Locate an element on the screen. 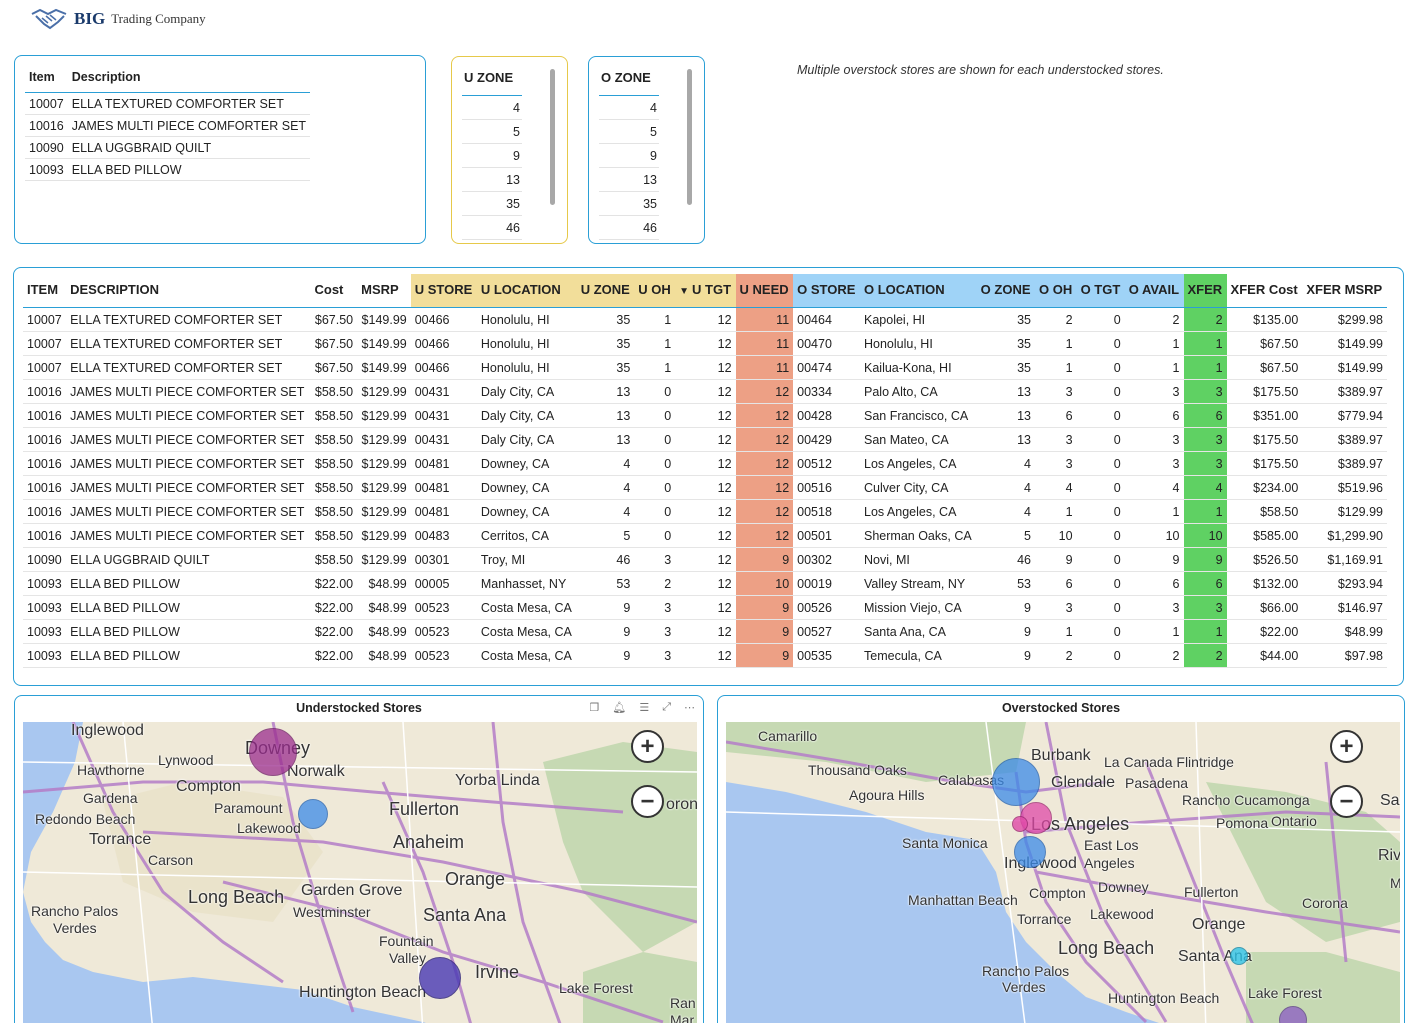  o-zone-option: 46 is located at coordinates (629, 228).